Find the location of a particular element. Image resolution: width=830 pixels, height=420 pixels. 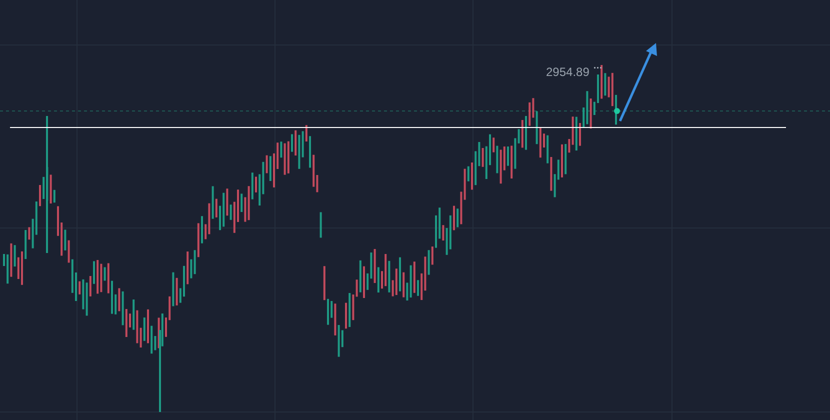

price-marker is located at coordinates (617, 111).